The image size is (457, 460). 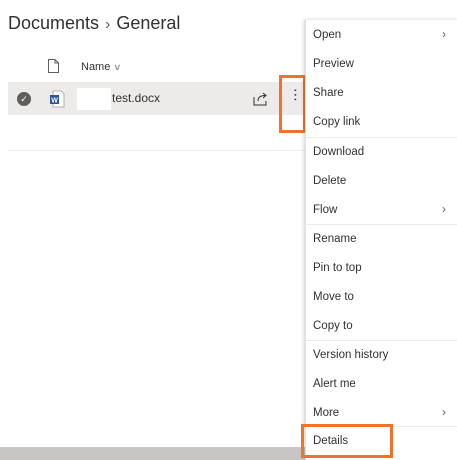 I want to click on more-options-icon: ⋯, so click(x=296, y=94).